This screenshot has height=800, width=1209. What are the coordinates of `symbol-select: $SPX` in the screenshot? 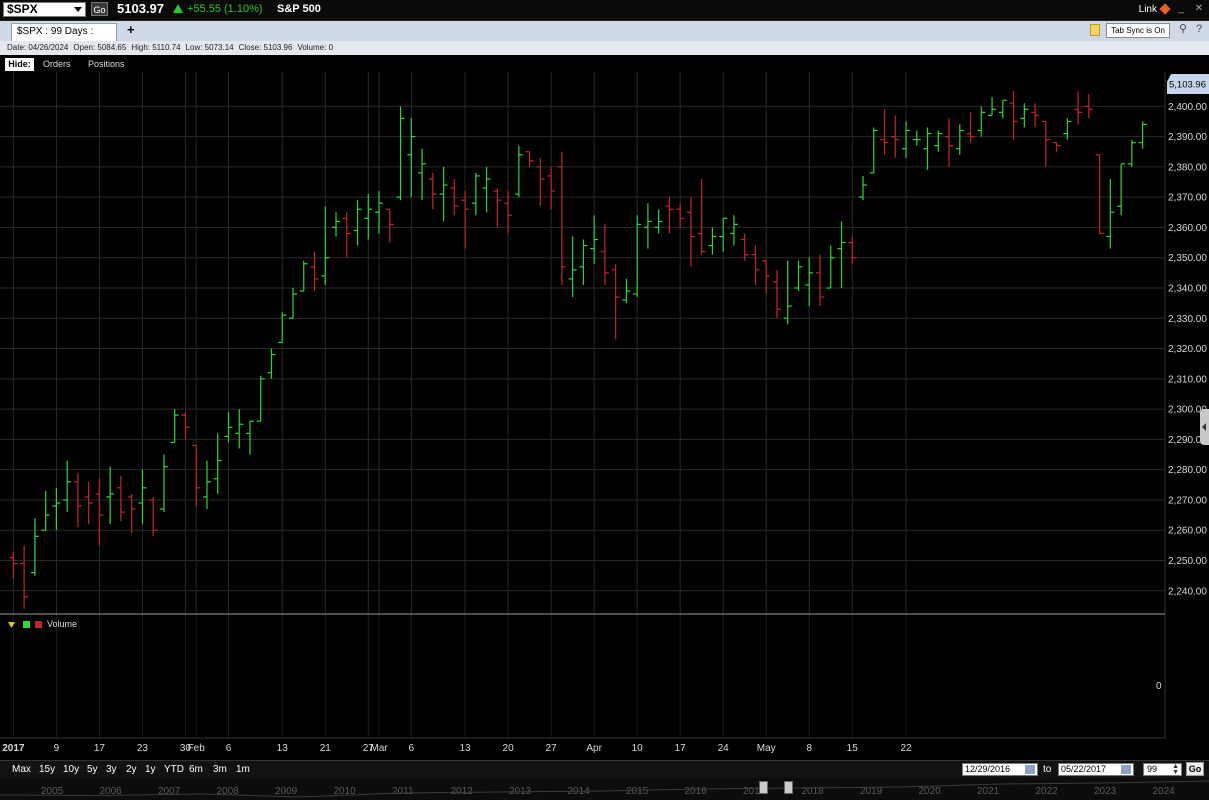 It's located at (44, 9).